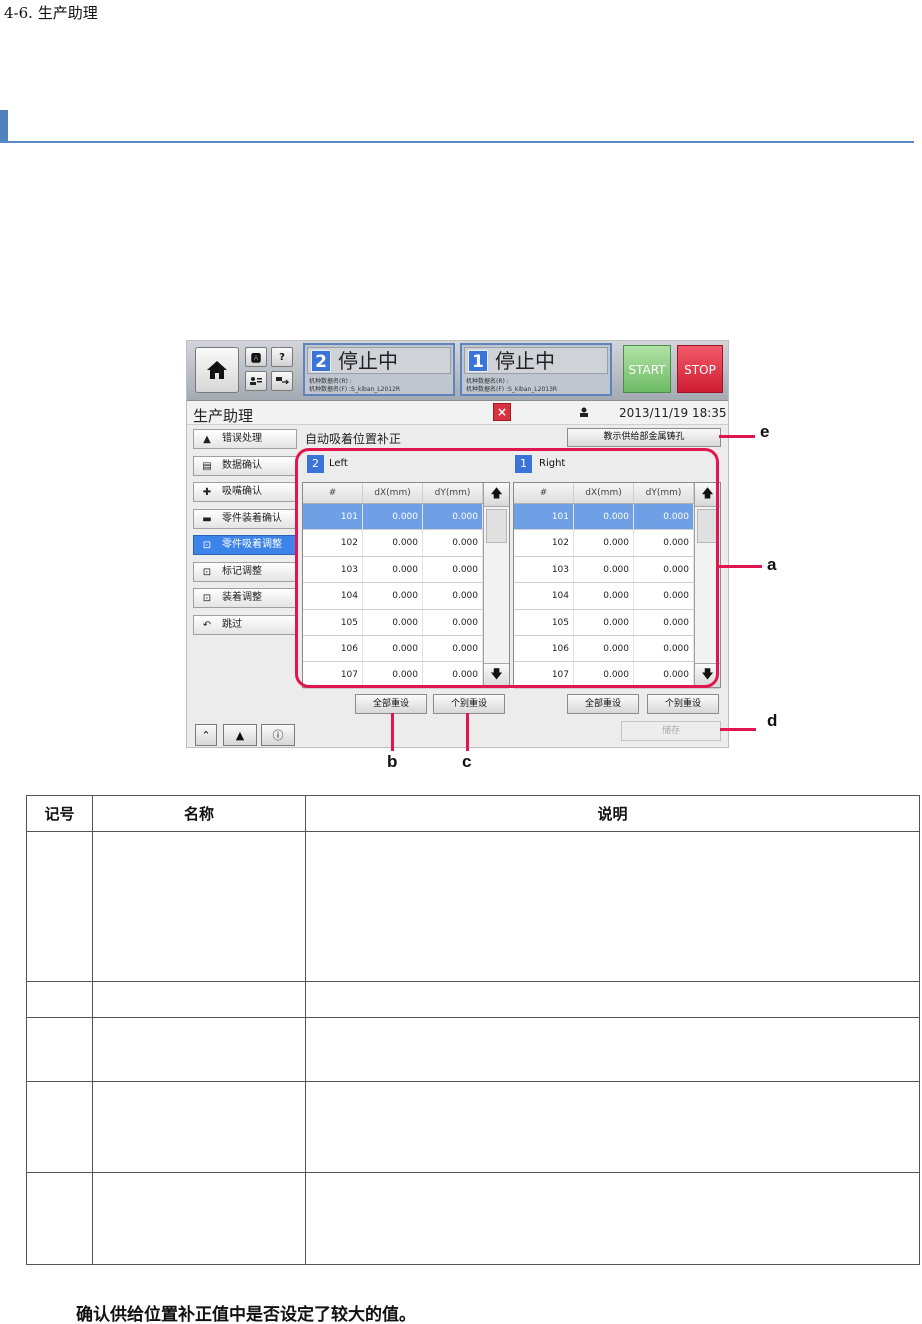 The width and height of the screenshot is (922, 1324). What do you see at coordinates (738, 729) in the screenshot?
I see `callout-line-d` at bounding box center [738, 729].